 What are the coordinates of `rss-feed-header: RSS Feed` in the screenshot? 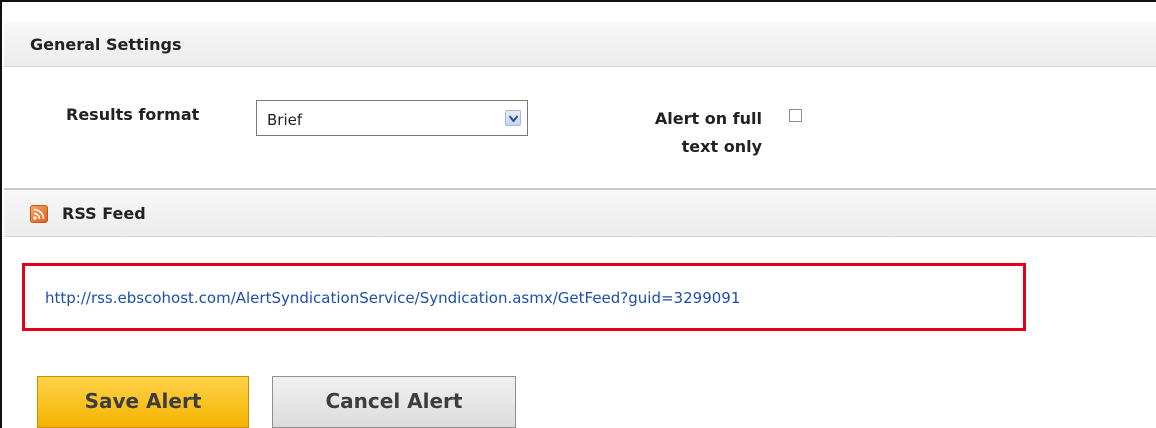 It's located at (580, 212).